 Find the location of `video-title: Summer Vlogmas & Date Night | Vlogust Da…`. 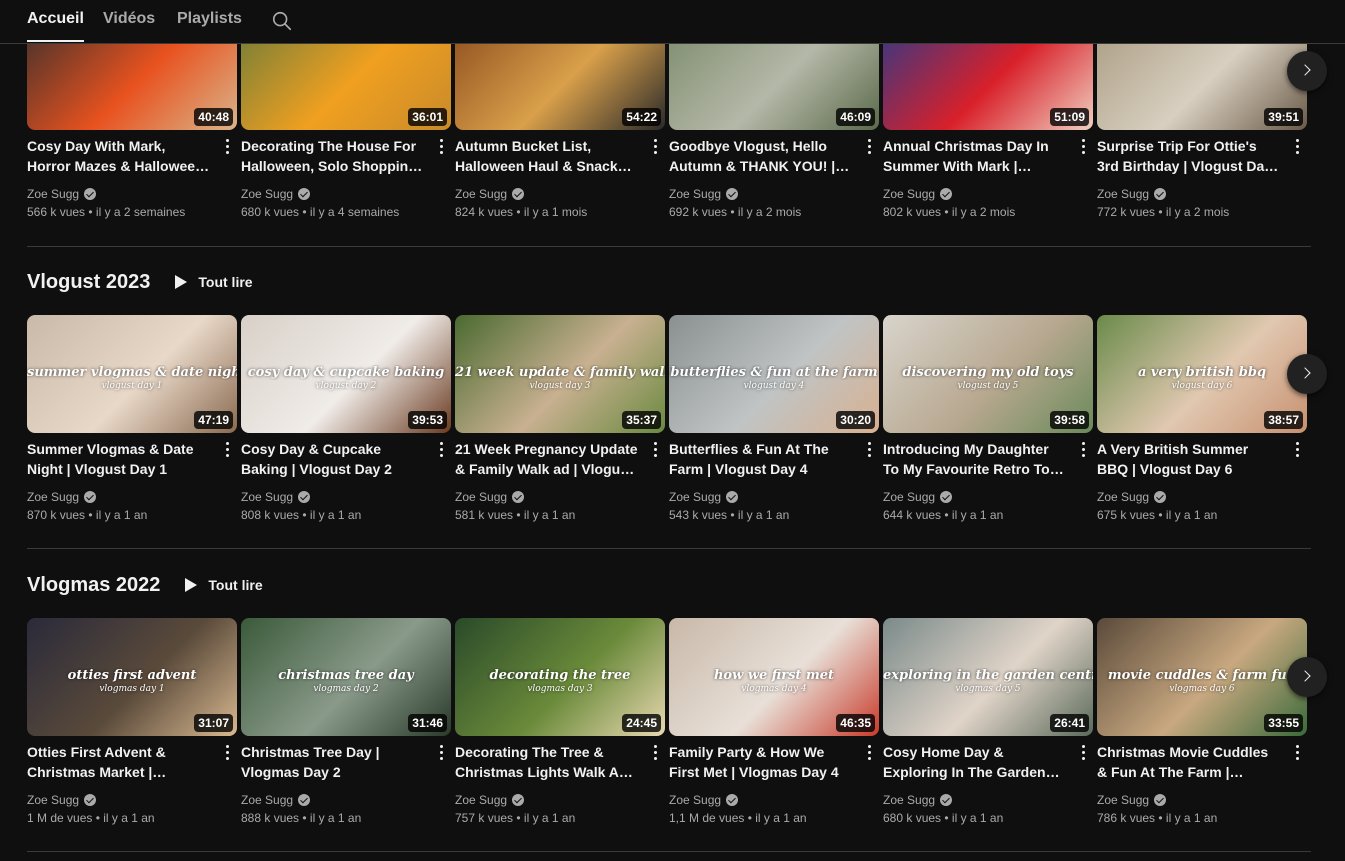

video-title: Summer Vlogmas & Date Night | Vlogust Da… is located at coordinates (119, 459).